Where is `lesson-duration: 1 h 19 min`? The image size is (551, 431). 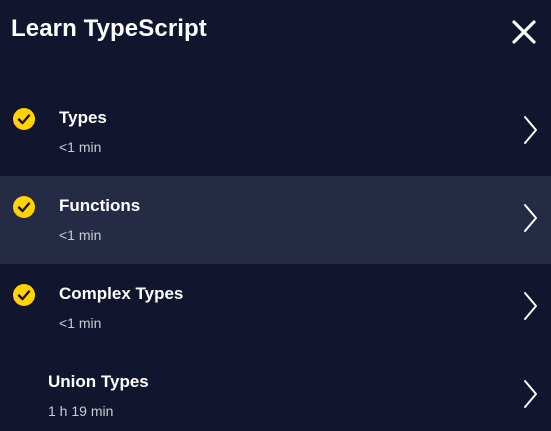
lesson-duration: 1 h 19 min is located at coordinates (81, 411).